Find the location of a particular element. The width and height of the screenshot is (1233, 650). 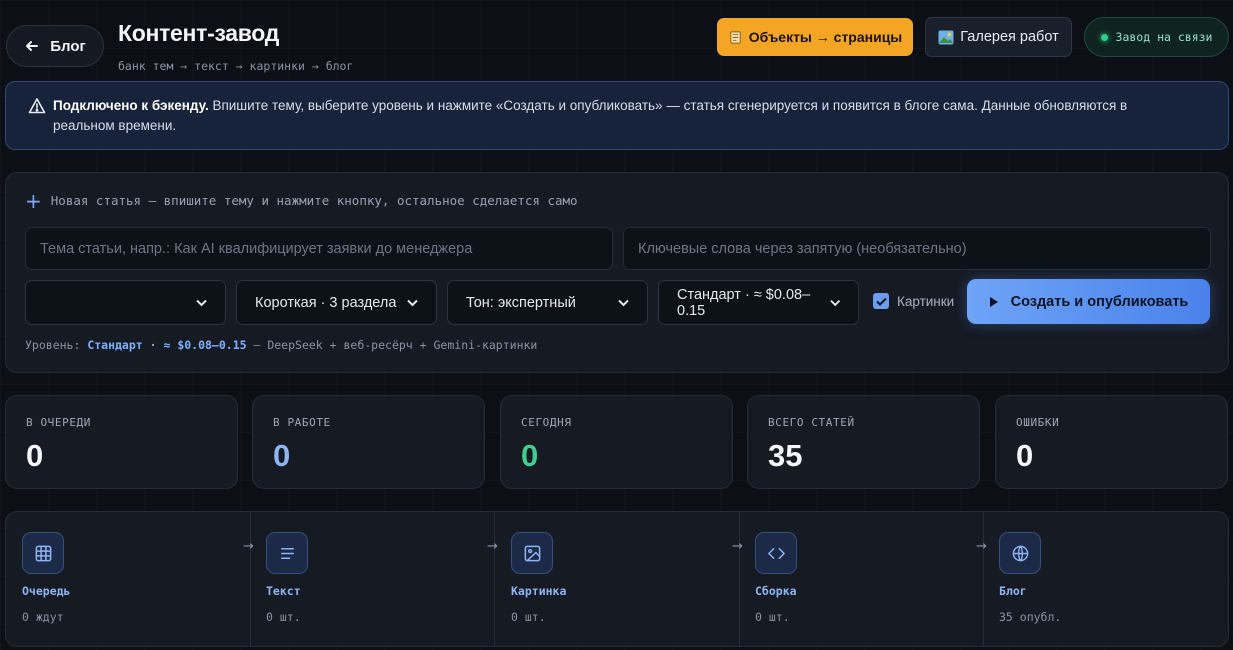

stage-icon-build is located at coordinates (776, 553).